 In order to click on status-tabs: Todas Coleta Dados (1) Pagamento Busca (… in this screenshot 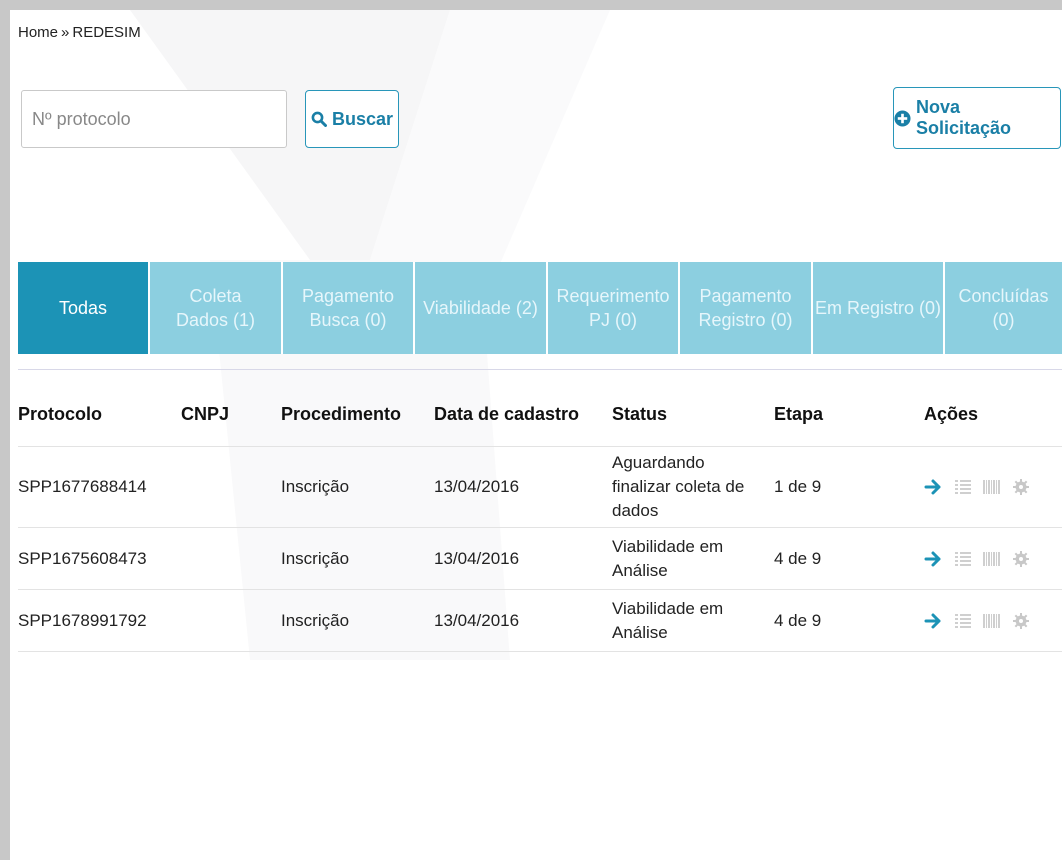, I will do `click(540, 308)`.